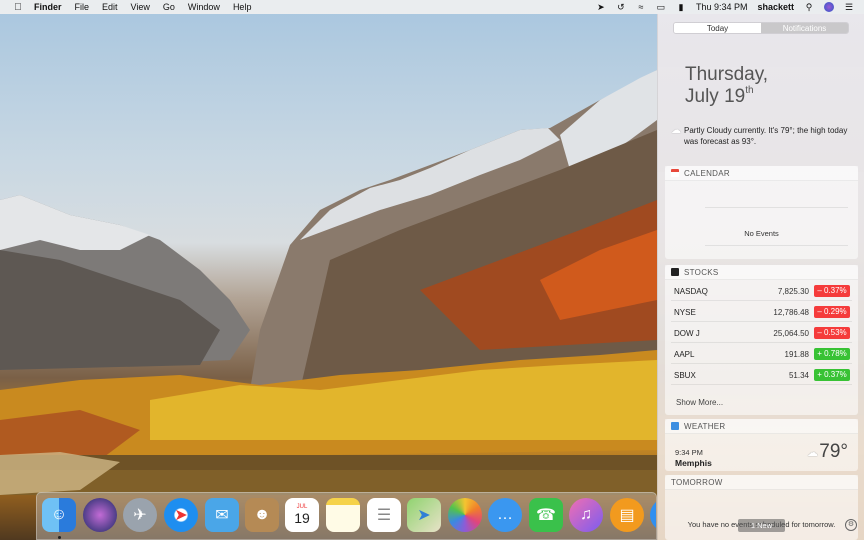 The width and height of the screenshot is (864, 540). What do you see at coordinates (833, 451) in the screenshot?
I see `weather-temp: 79°` at bounding box center [833, 451].